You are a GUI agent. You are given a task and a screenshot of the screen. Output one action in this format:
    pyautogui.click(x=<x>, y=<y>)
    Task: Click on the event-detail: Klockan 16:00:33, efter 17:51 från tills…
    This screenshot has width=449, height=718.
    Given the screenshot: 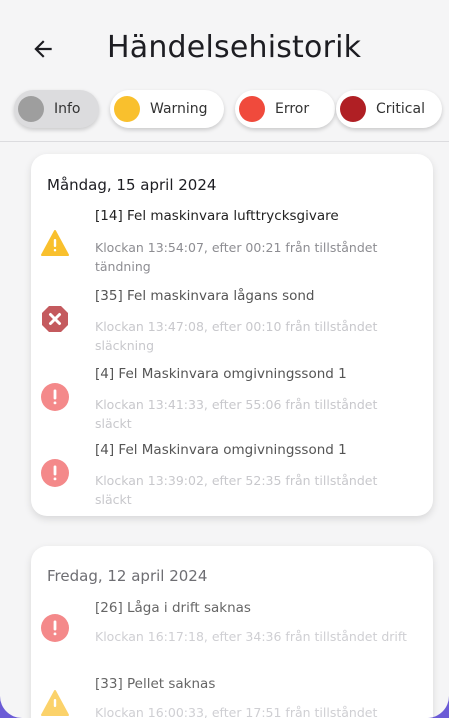 What is the action you would take?
    pyautogui.click(x=236, y=711)
    